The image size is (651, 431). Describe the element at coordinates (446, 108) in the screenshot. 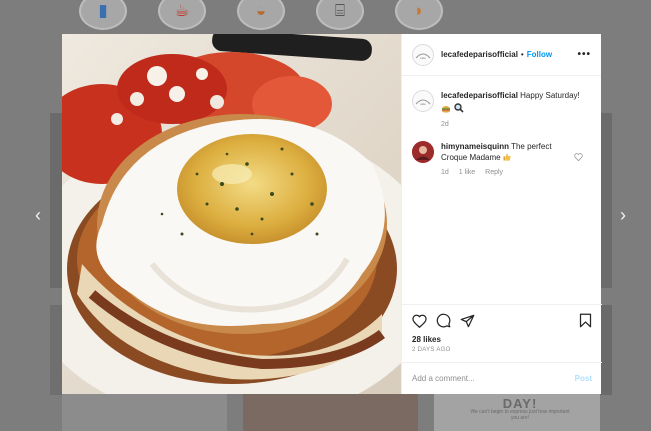

I see `sandwich-emoji` at that location.